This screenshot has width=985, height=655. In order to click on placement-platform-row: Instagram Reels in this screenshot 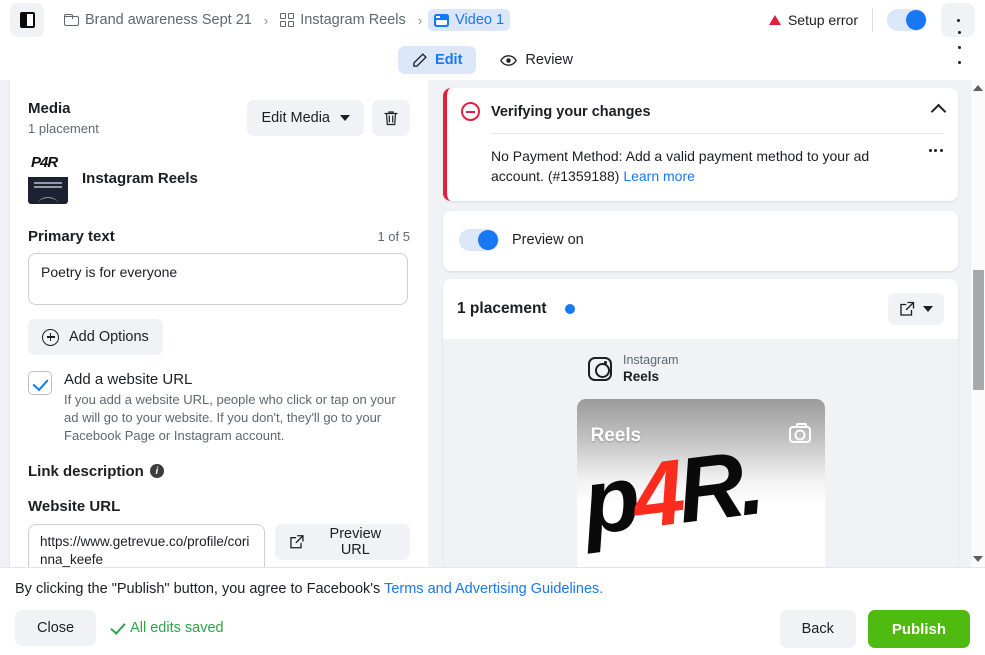, I will do `click(700, 369)`.